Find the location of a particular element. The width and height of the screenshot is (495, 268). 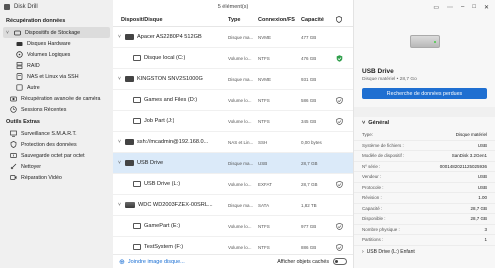

device-capacity: 977 GB is located at coordinates (309, 226).